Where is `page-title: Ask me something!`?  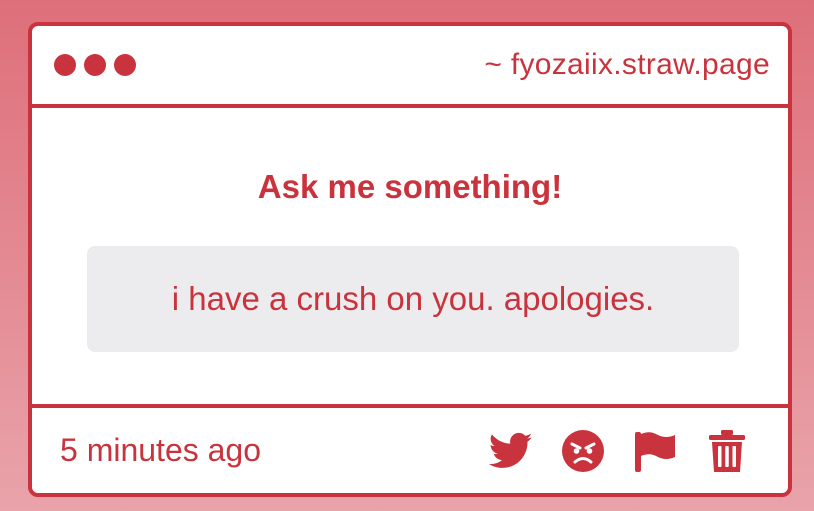
page-title: Ask me something! is located at coordinates (410, 186).